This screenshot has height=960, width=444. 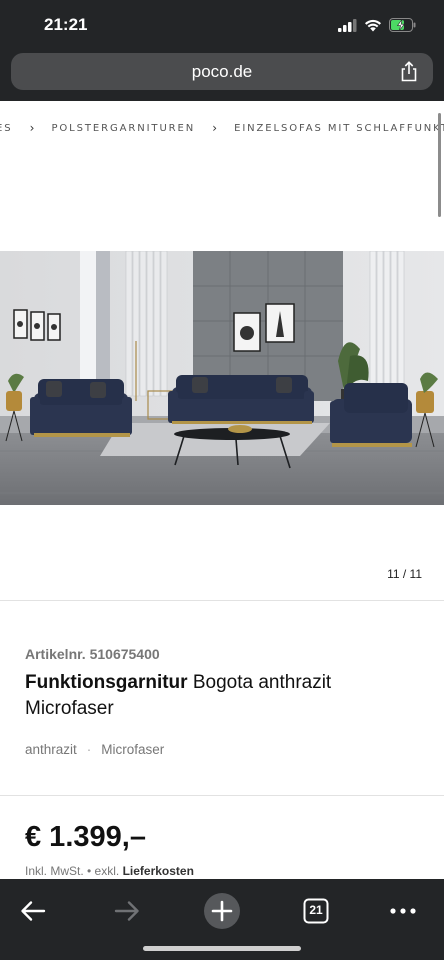 I want to click on shipping-costs-link: Lieferkosten, so click(x=158, y=871).